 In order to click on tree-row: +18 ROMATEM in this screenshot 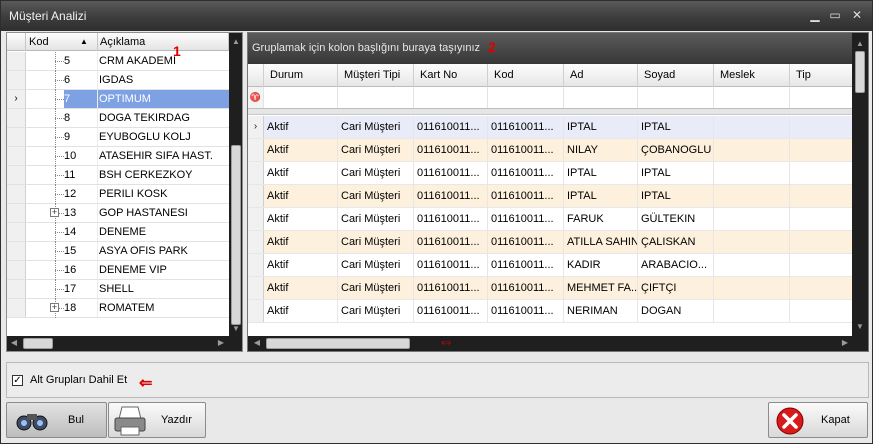, I will do `click(118, 308)`.